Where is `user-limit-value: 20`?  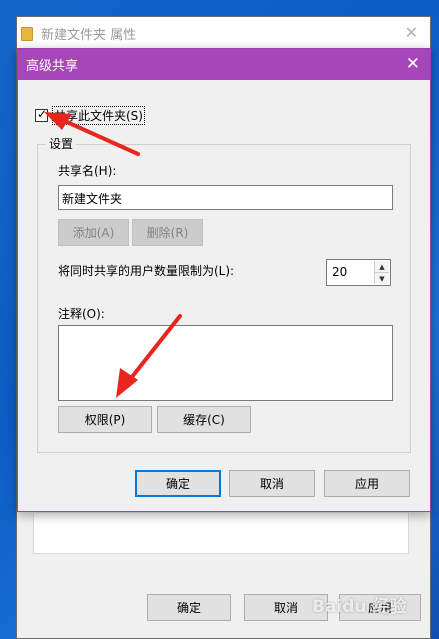 user-limit-value: 20 is located at coordinates (339, 272).